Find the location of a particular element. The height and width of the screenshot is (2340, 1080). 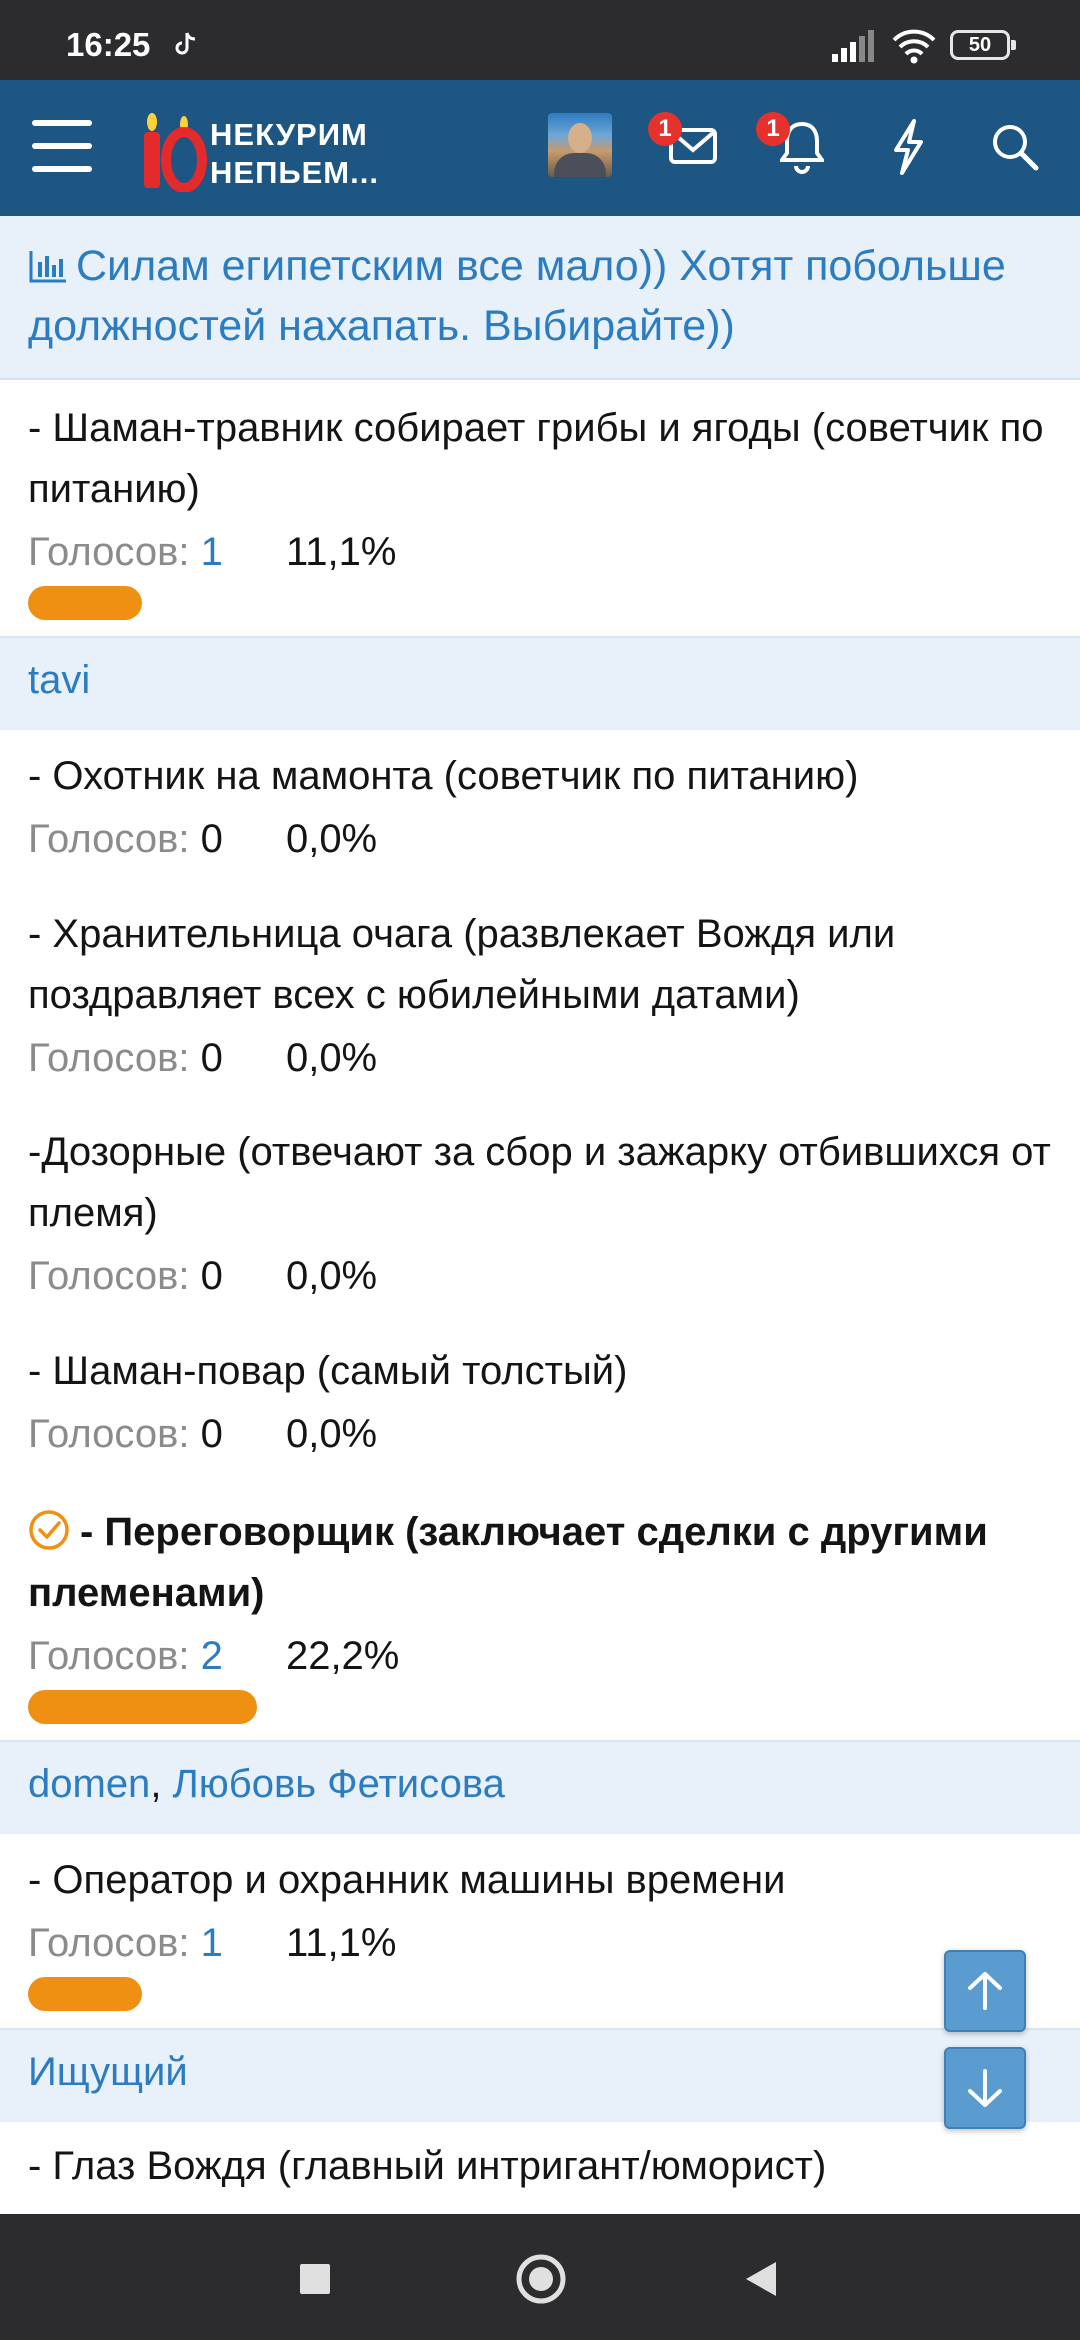

voter-link: domen is located at coordinates (89, 1784).